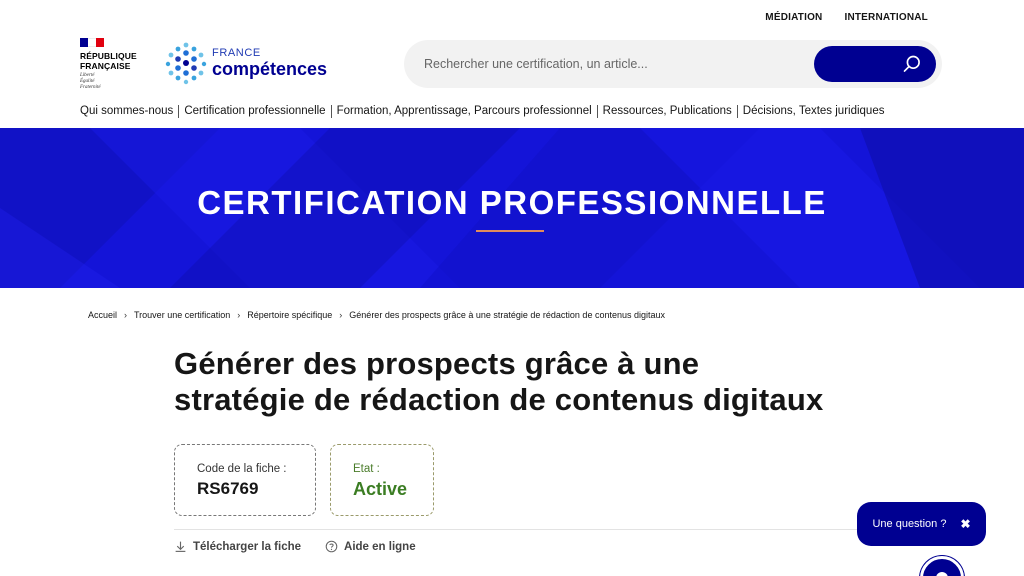 The height and width of the screenshot is (576, 1024). I want to click on help-icon, so click(331, 546).